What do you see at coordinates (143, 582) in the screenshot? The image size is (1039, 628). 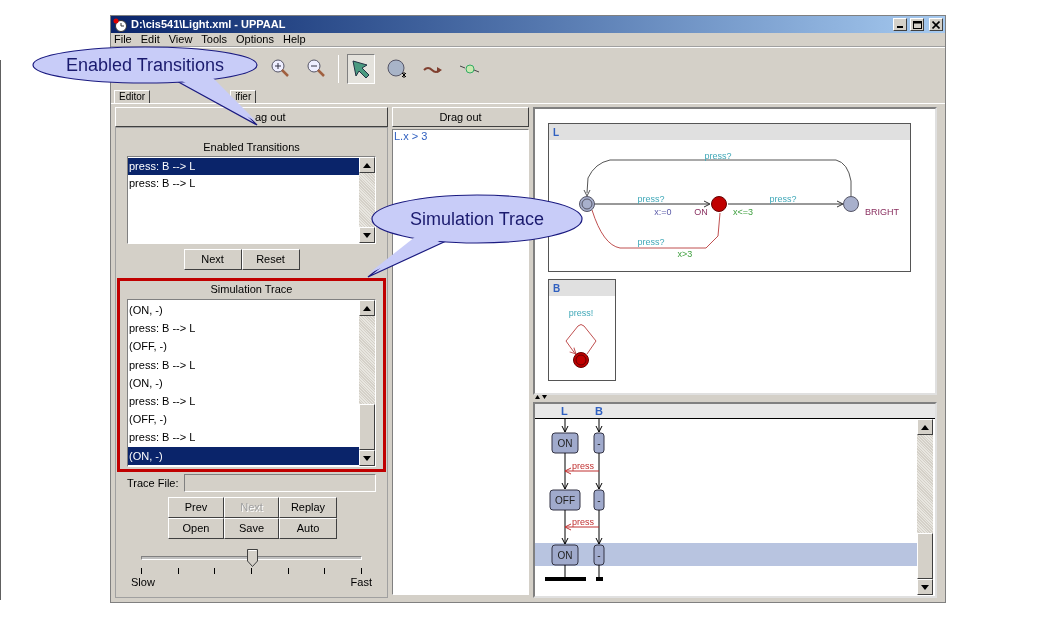 I see `slider-label: Slow` at bounding box center [143, 582].